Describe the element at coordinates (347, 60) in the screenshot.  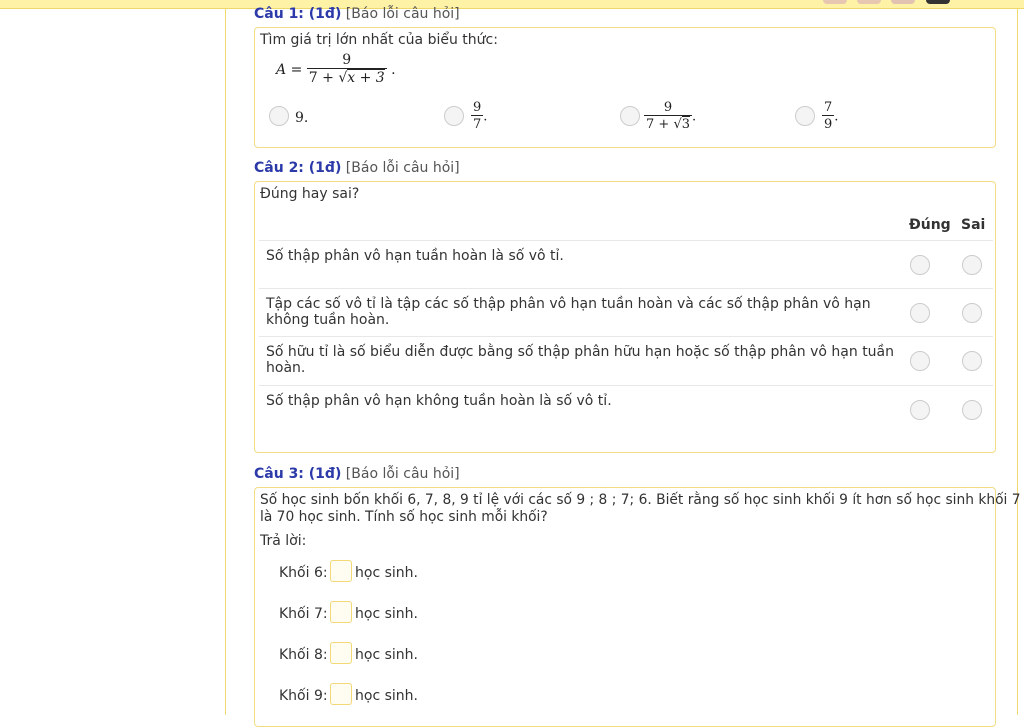
I see `expr-numerator: 9` at that location.